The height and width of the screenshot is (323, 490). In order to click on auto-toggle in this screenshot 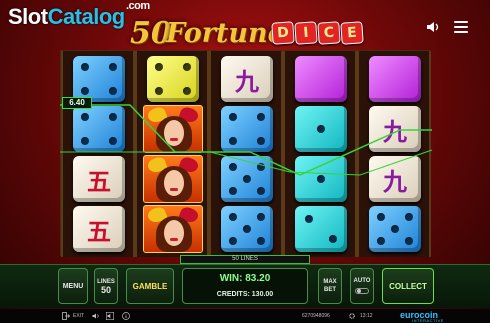, I will do `click(362, 291)`.